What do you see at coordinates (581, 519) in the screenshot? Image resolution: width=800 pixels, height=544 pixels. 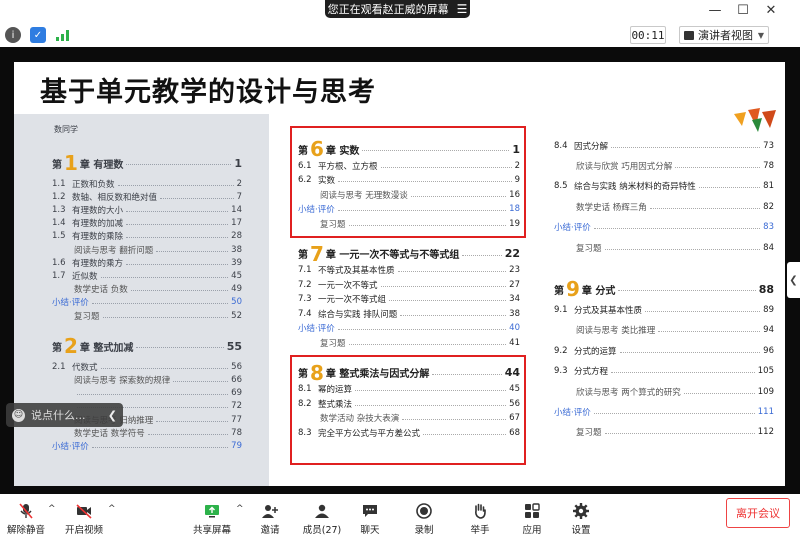 I see `settings-button: 设置` at bounding box center [581, 519].